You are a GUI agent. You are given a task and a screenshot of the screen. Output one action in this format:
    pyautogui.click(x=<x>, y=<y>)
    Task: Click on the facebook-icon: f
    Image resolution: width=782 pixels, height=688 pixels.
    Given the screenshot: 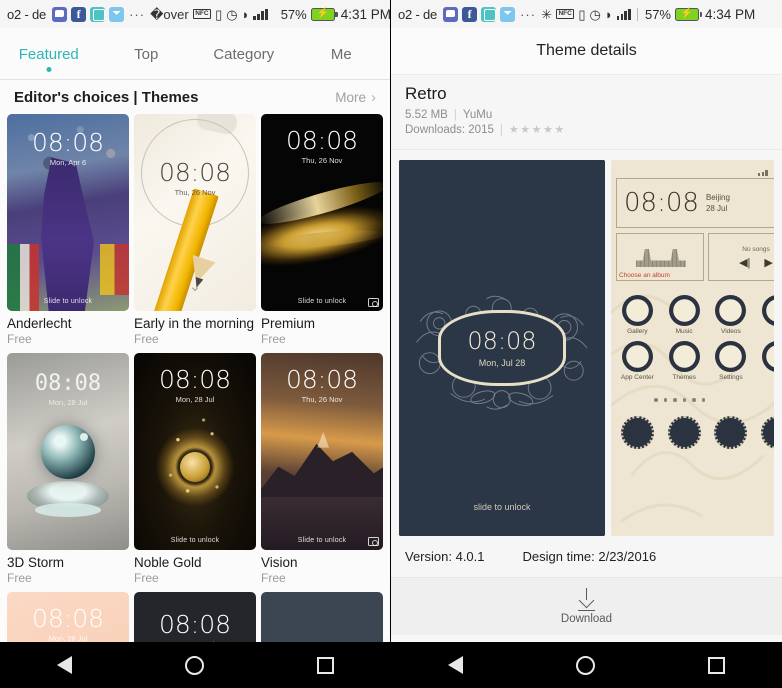 What is the action you would take?
    pyautogui.click(x=79, y=14)
    